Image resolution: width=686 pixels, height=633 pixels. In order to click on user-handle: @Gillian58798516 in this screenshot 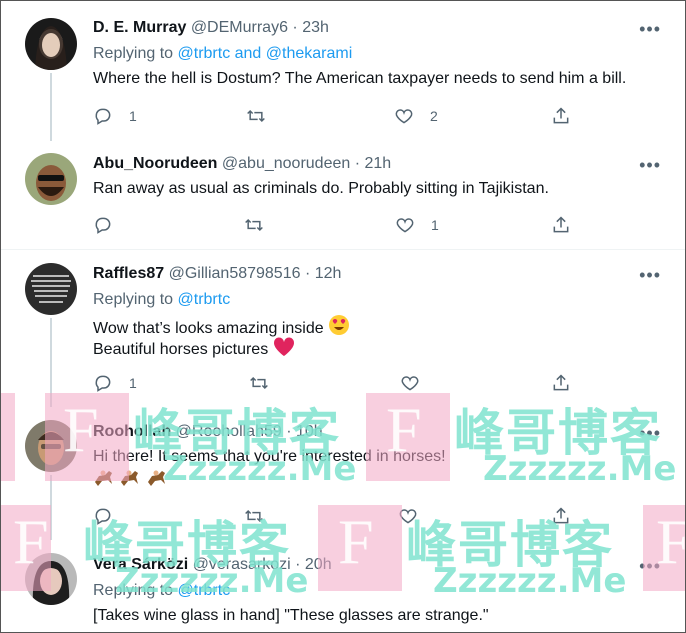, I will do `click(235, 273)`.